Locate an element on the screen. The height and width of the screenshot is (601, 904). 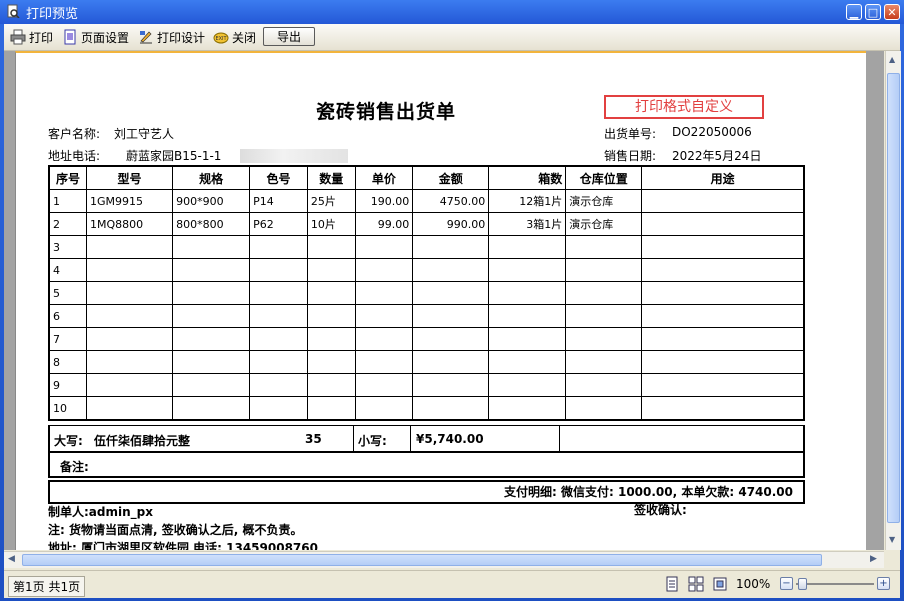
page-setup-button: 页面设置 is located at coordinates (95, 37).